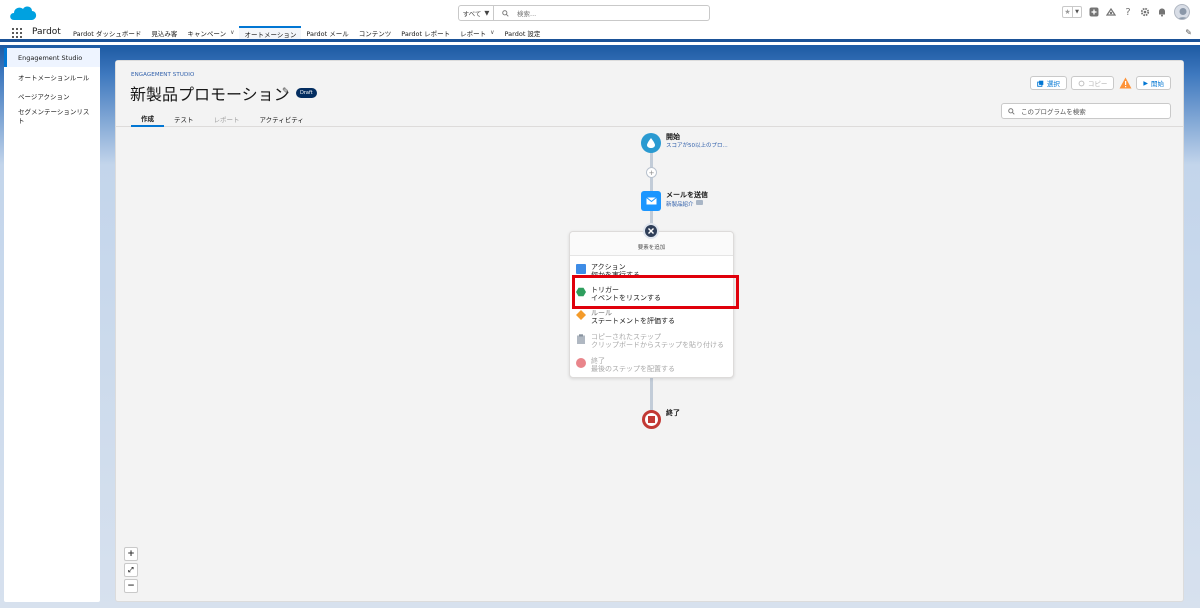  I want to click on menu-item-desc: ステートメントを評価する, so click(633, 321).